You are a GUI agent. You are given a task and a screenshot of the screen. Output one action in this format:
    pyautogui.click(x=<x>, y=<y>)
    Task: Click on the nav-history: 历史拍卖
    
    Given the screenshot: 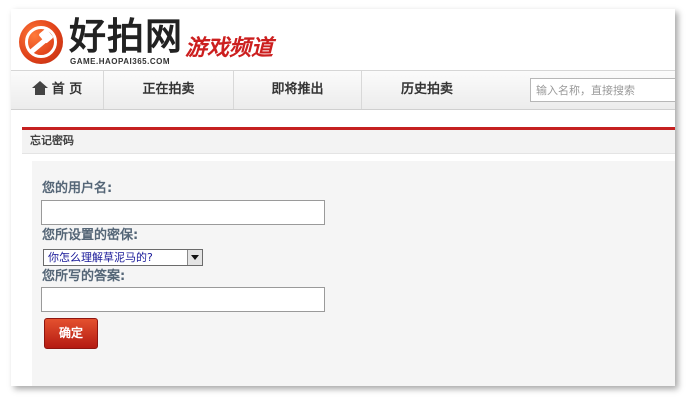 What is the action you would take?
    pyautogui.click(x=427, y=90)
    